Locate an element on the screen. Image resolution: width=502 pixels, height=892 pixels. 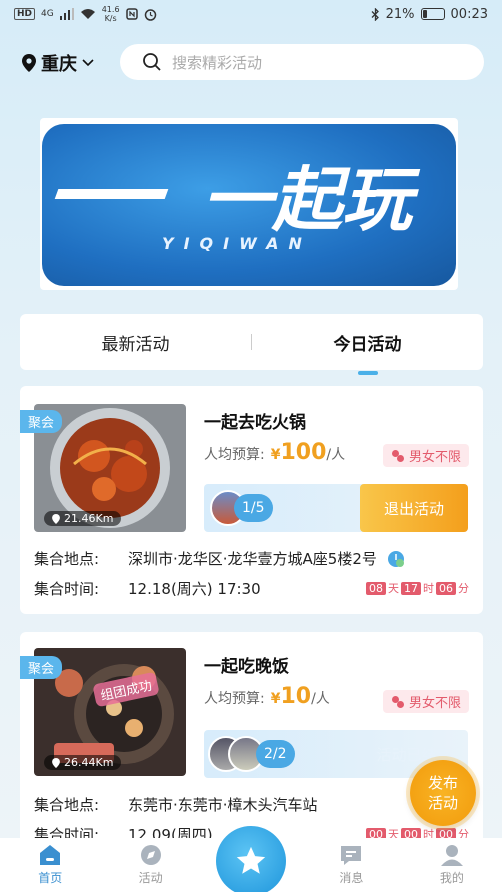
nav-label: 我的 is located at coordinates (451, 878).